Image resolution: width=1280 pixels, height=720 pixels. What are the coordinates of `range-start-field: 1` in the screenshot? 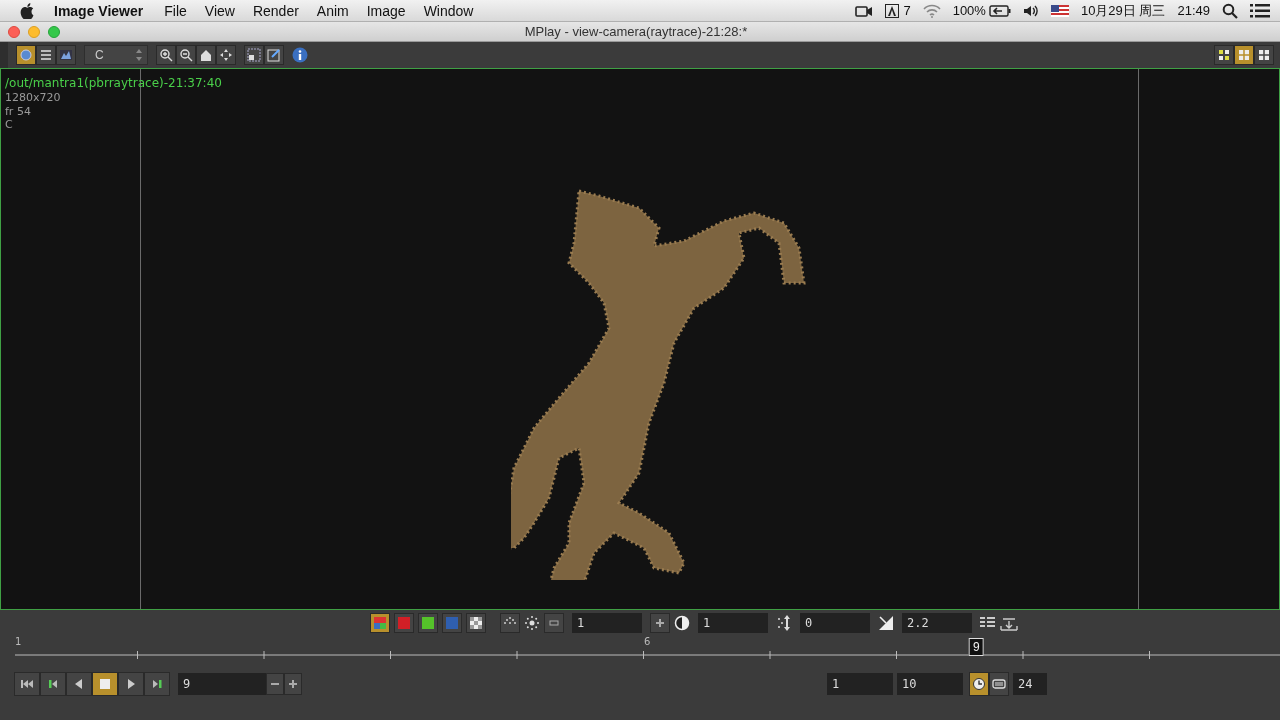 It's located at (860, 684).